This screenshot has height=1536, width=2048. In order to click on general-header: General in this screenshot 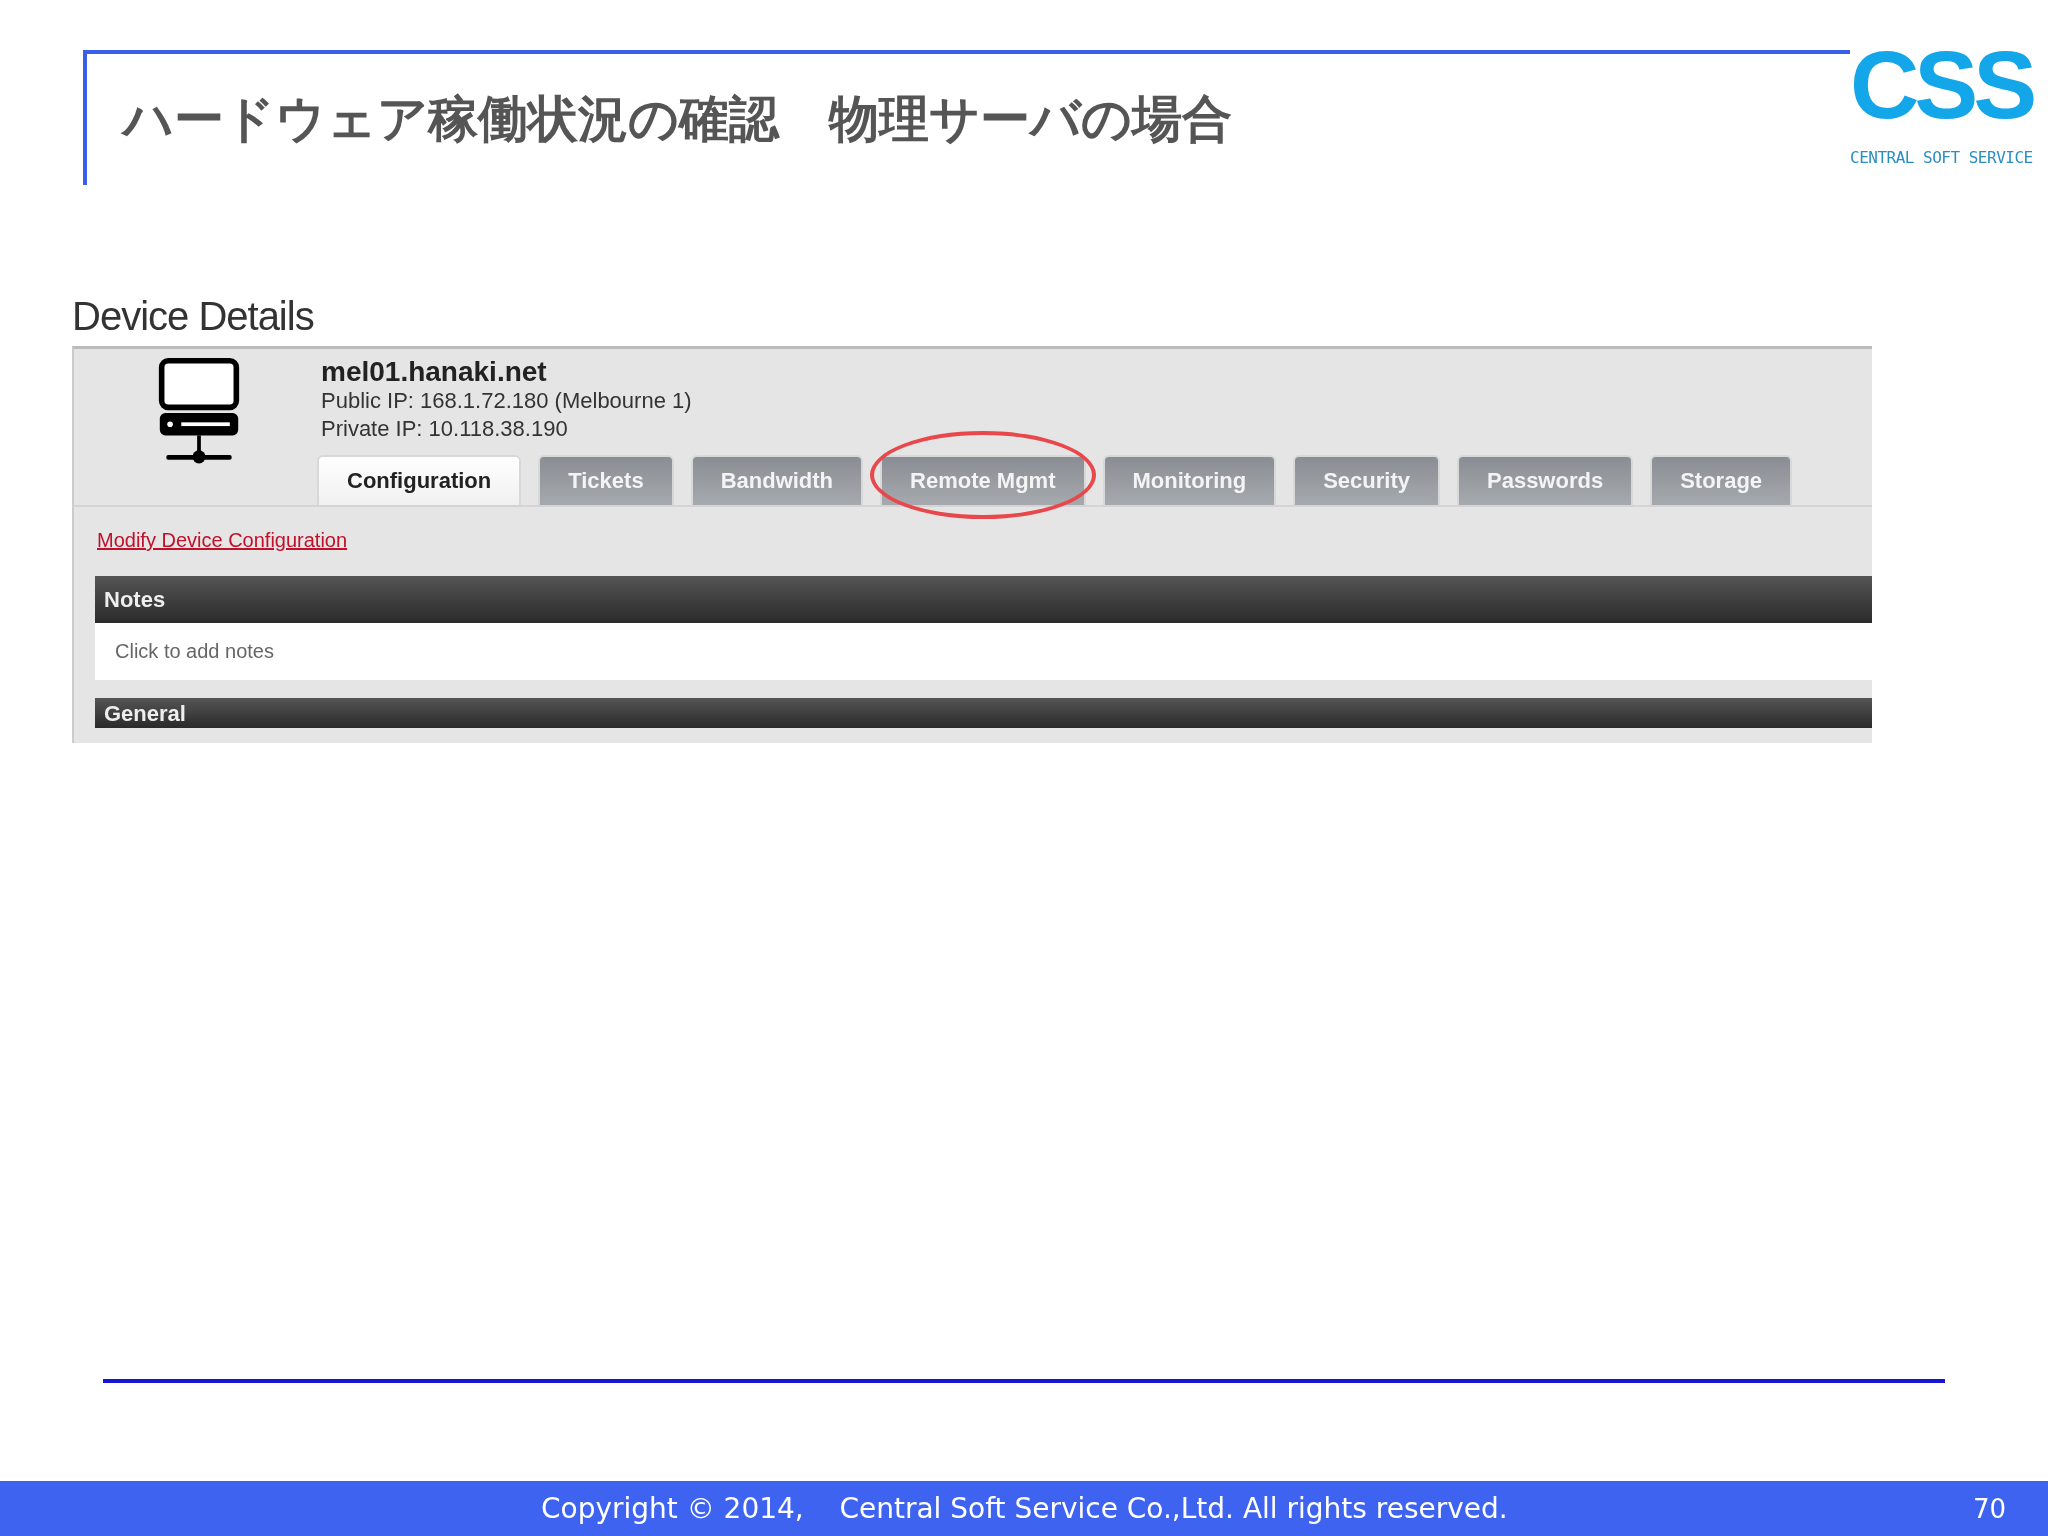, I will do `click(983, 713)`.